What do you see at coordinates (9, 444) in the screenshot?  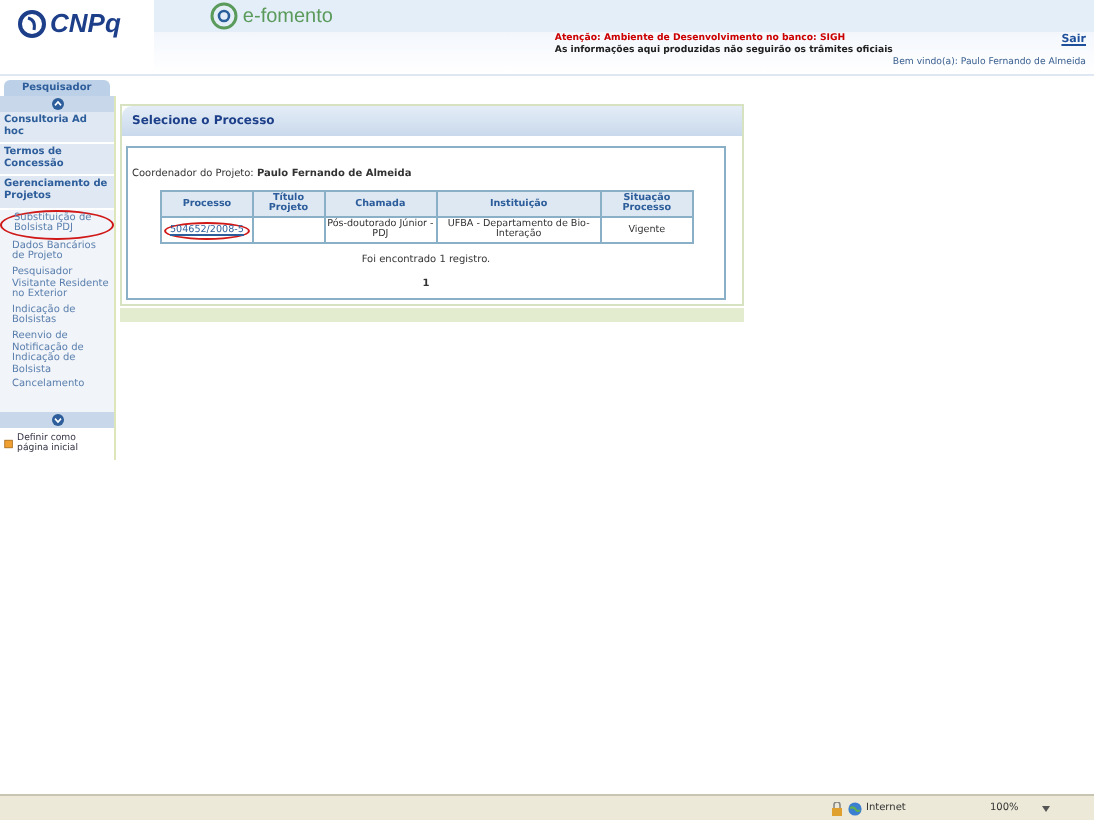 I see `home-page-icon` at bounding box center [9, 444].